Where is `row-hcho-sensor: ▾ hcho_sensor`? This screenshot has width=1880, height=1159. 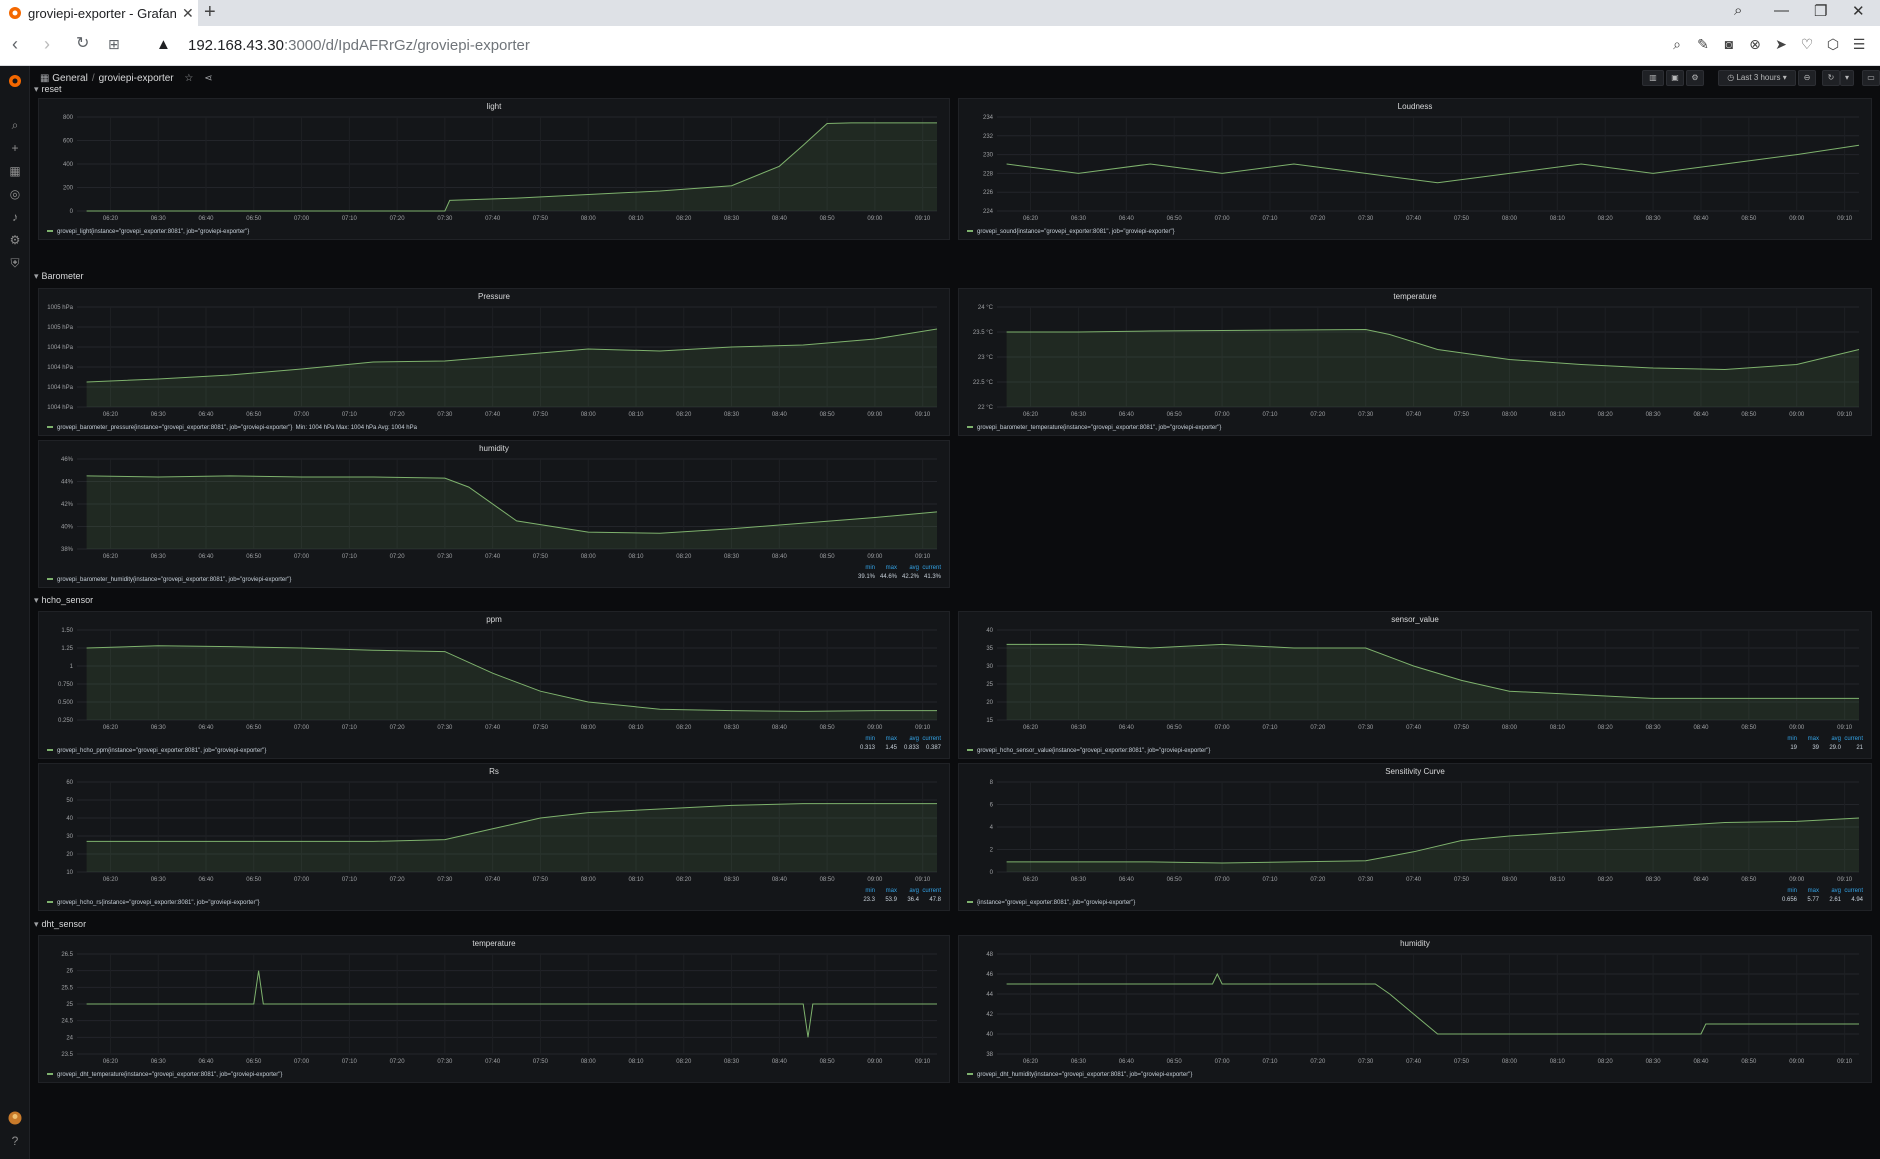 row-hcho-sensor: ▾ hcho_sensor is located at coordinates (63, 600).